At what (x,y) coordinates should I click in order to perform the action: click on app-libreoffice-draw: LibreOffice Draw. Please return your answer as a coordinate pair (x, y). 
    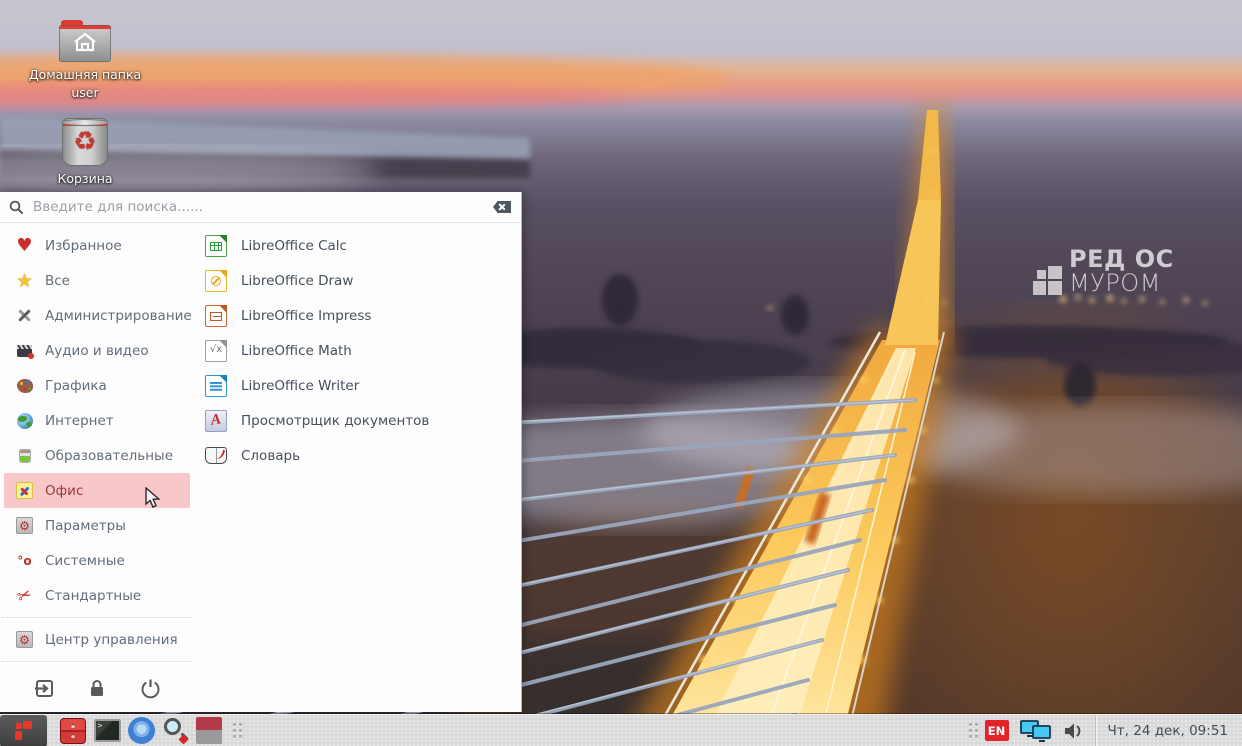
    Looking at the image, I should click on (357, 280).